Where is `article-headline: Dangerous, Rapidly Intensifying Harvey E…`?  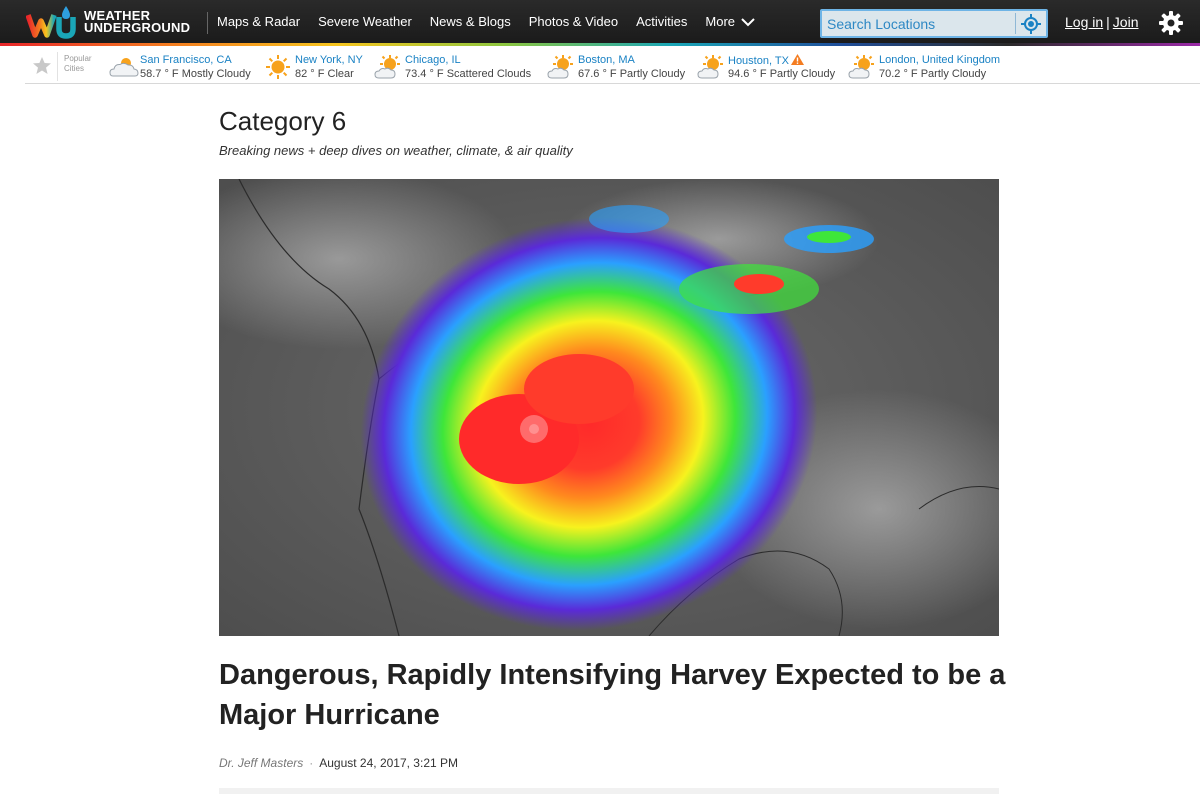
article-headline: Dangerous, Rapidly Intensifying Harvey E… is located at coordinates (612, 695).